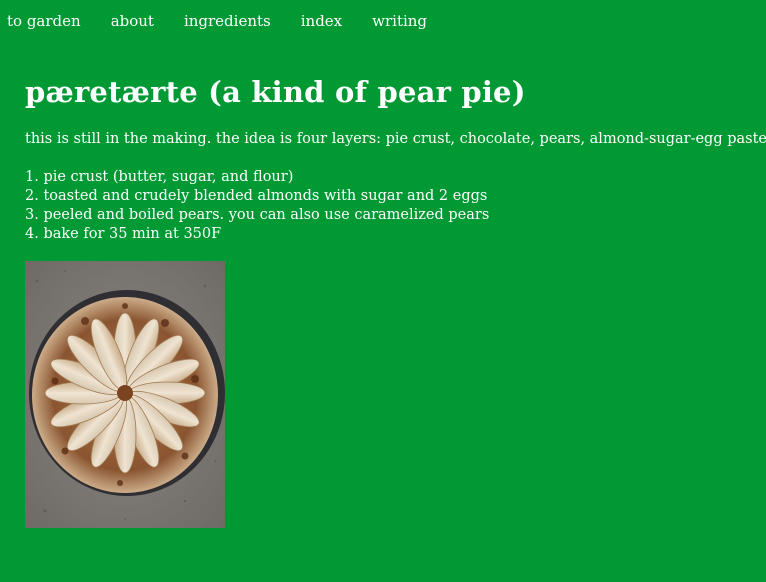  I want to click on nav-link-about: about, so click(132, 21).